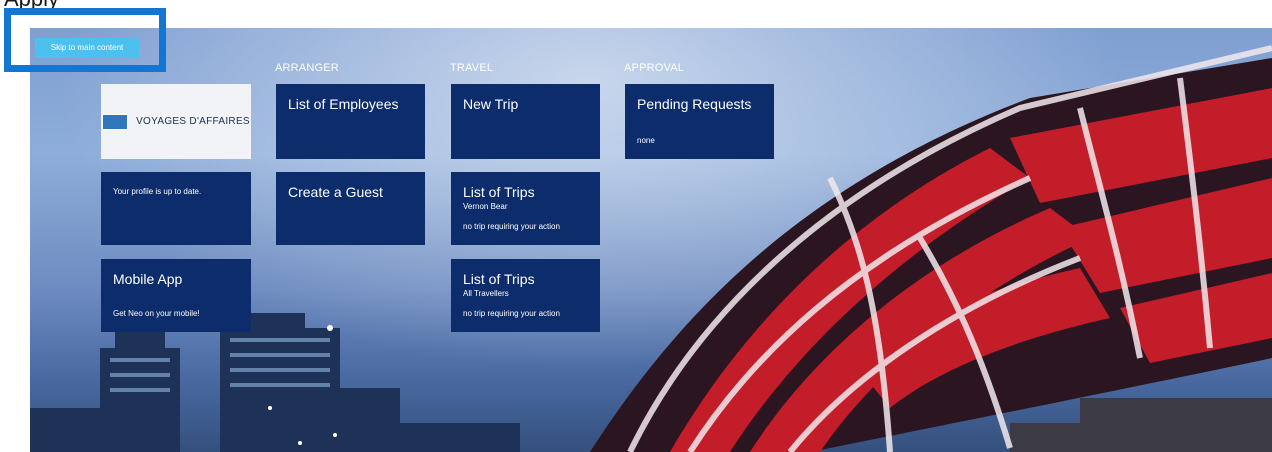 This screenshot has height=452, width=1272. Describe the element at coordinates (646, 140) in the screenshot. I see `pending-requests-status: none` at that location.